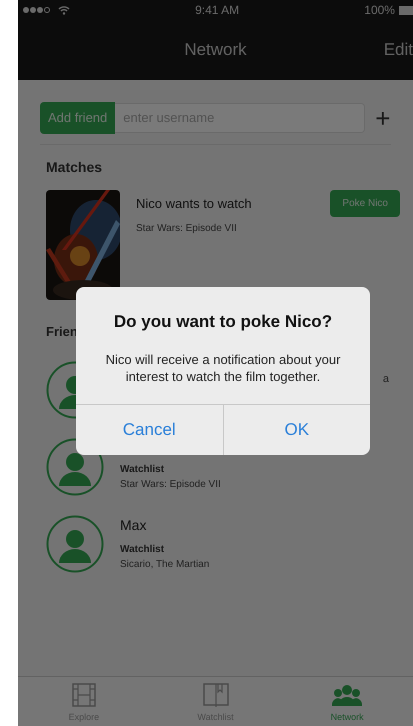 The width and height of the screenshot is (413, 726). I want to click on status-time: 9:41 AM, so click(217, 10).